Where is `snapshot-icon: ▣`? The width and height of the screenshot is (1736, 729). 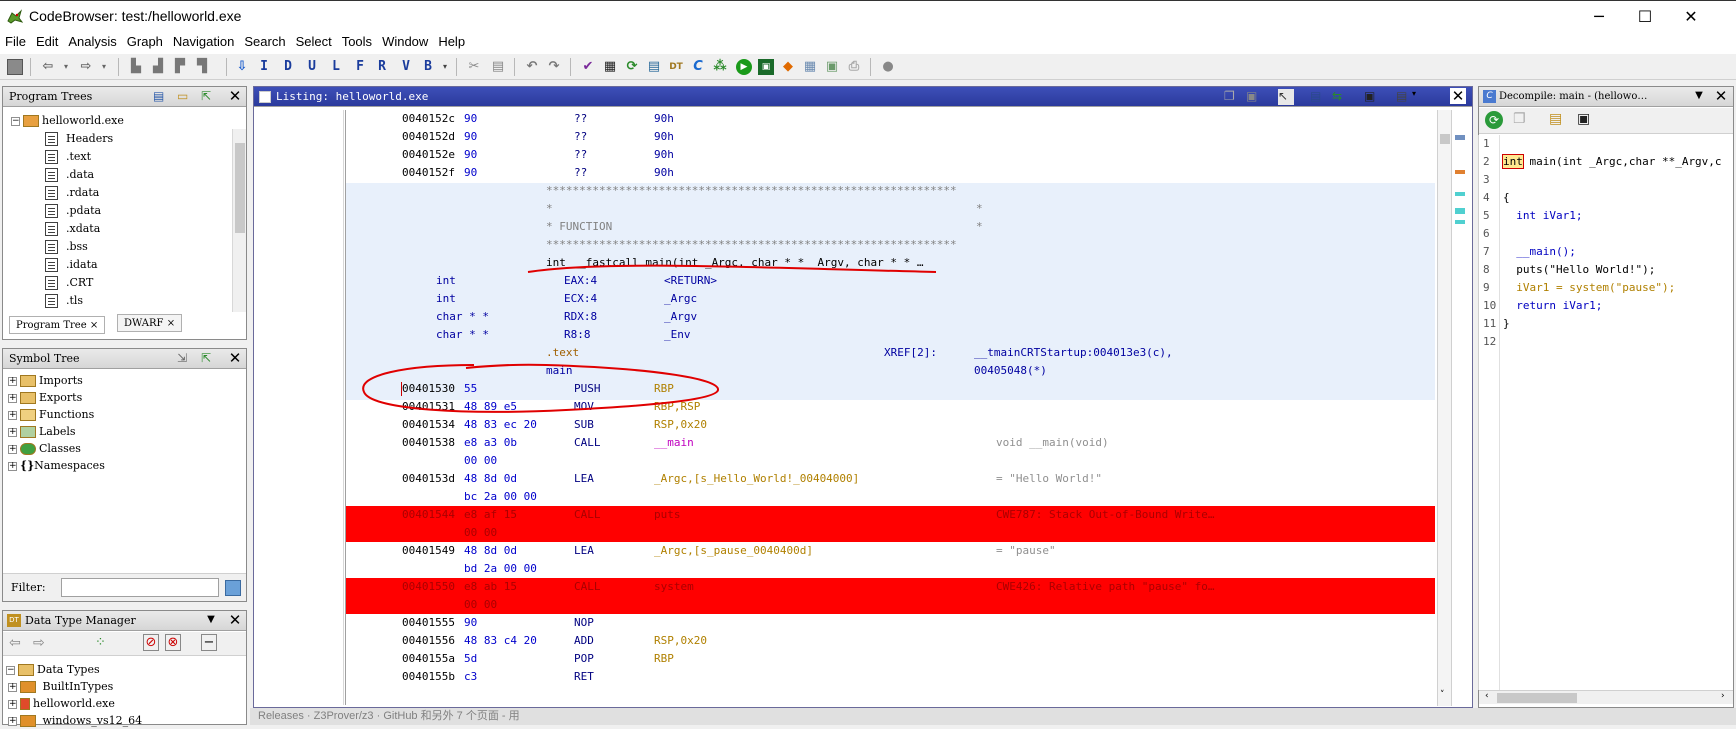
snapshot-icon: ▣ is located at coordinates (1372, 97).